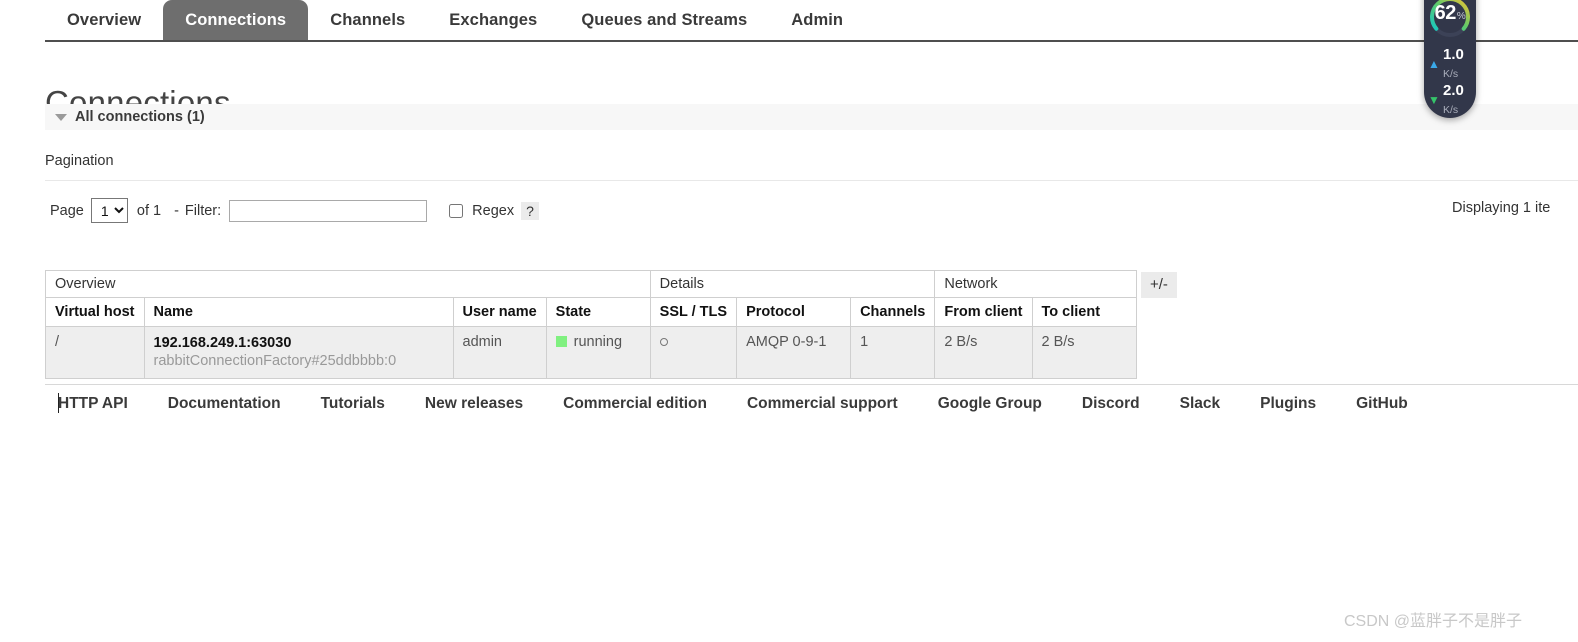  I want to click on column-header-state: State, so click(598, 312).